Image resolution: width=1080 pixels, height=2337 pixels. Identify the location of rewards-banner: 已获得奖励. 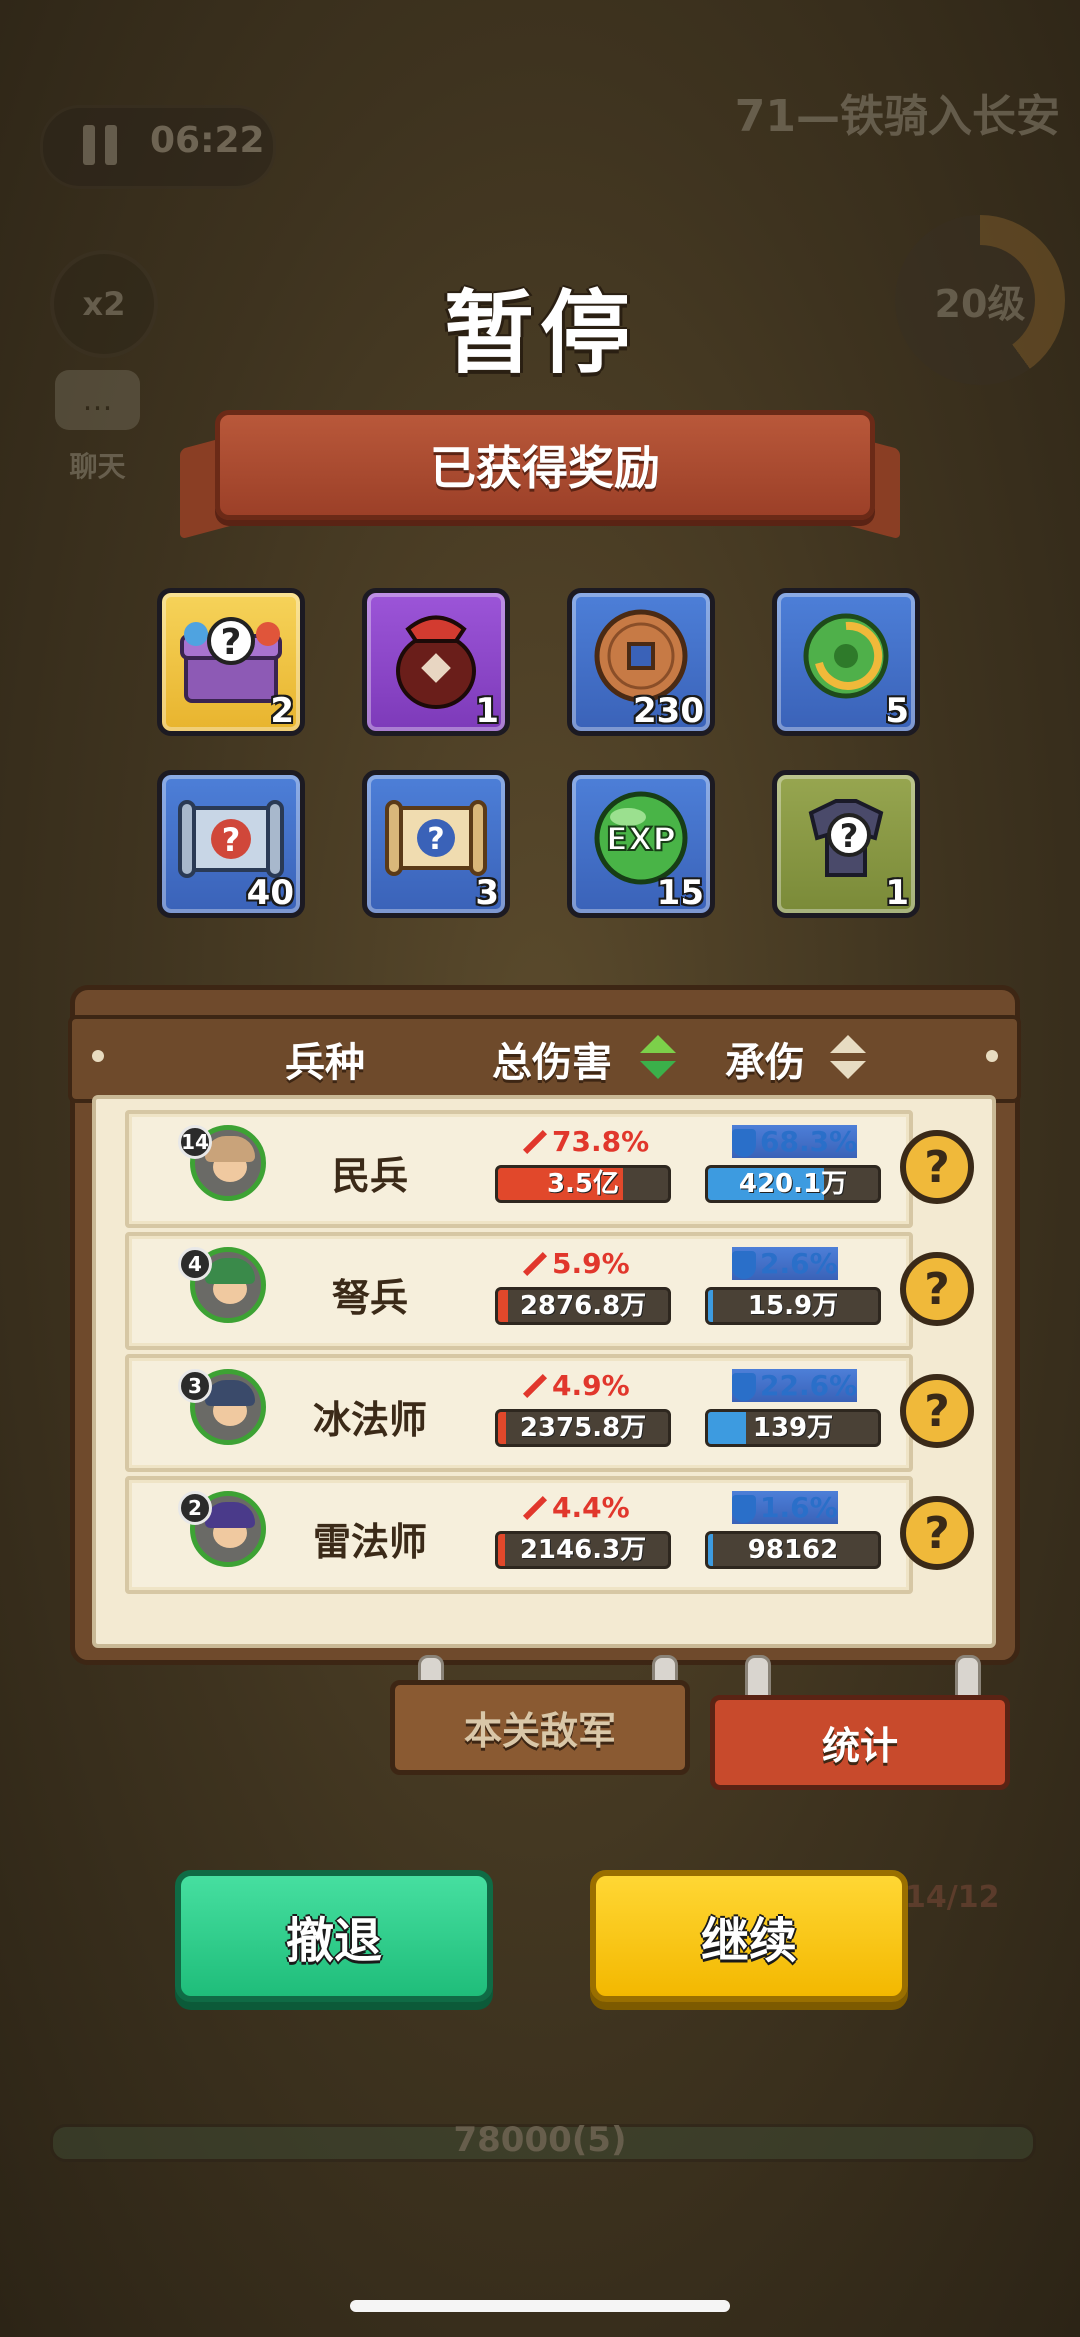
(545, 465).